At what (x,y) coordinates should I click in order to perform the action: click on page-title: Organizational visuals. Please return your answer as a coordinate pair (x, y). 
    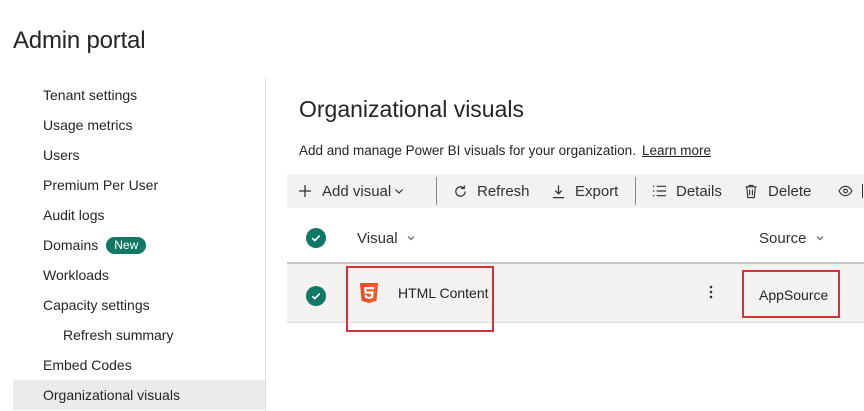
    Looking at the image, I should click on (412, 109).